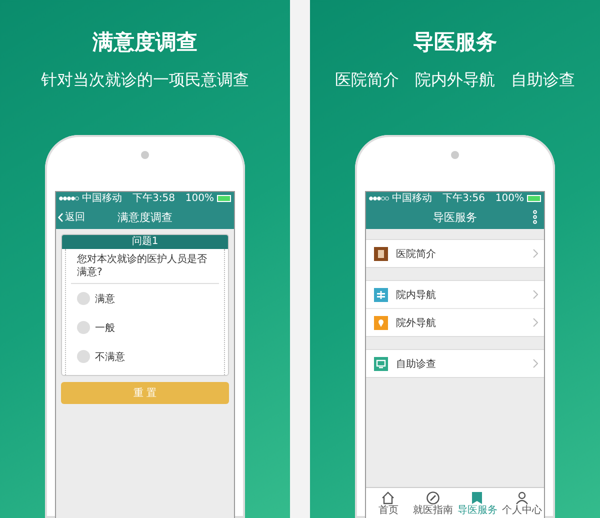  I want to click on option-label: 满意, so click(105, 299).